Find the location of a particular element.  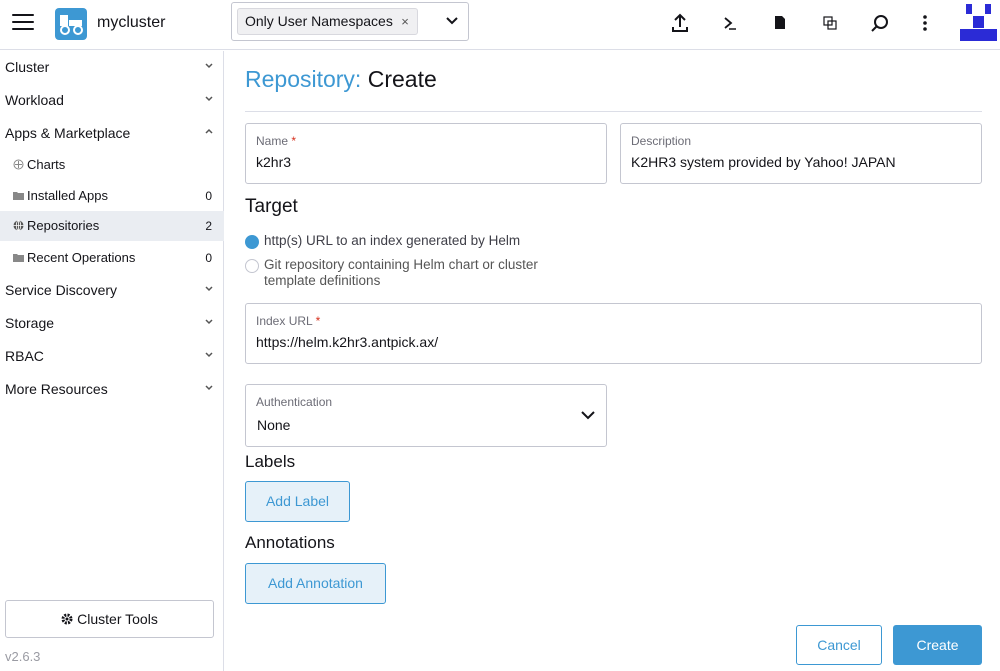

import-yaml-icon is located at coordinates (680, 23).